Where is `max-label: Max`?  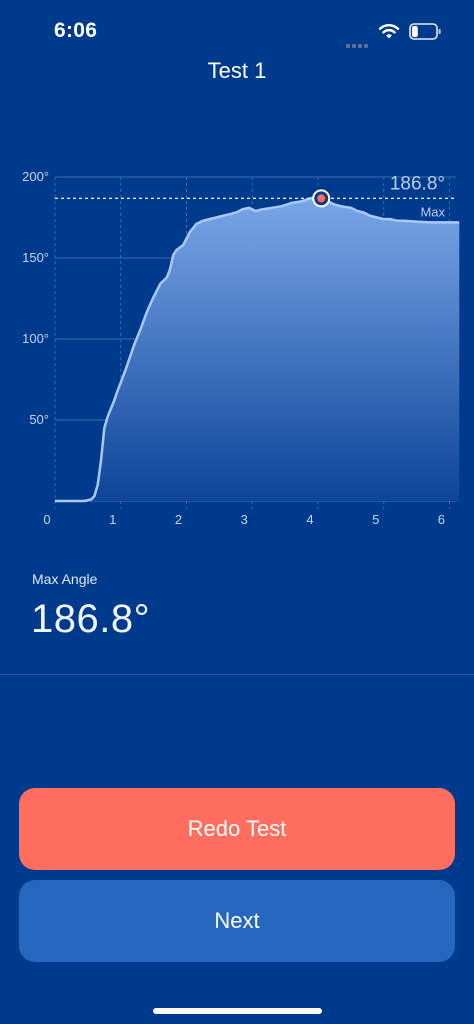 max-label: Max is located at coordinates (432, 211).